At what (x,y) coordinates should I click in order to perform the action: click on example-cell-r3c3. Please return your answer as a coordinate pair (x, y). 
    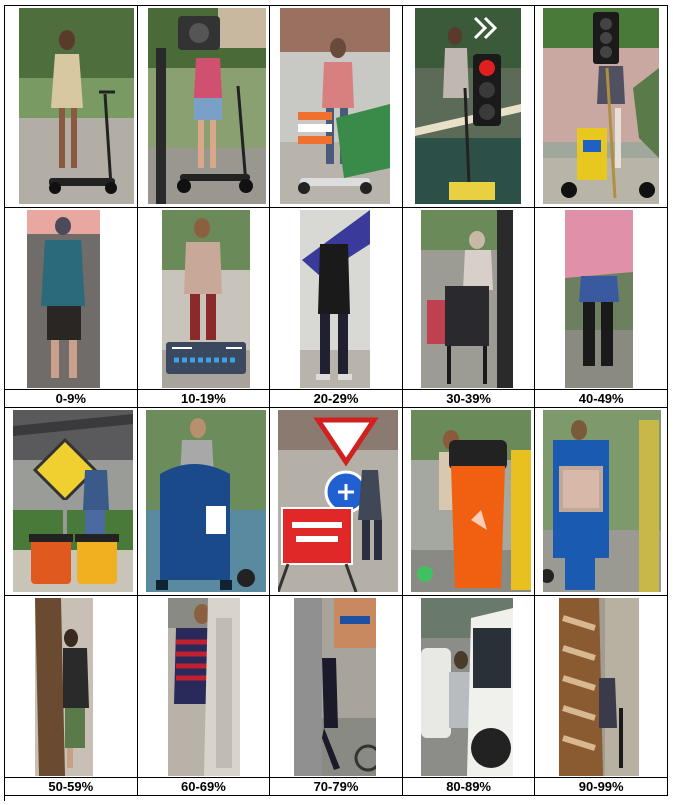
    Looking at the image, I should click on (336, 502).